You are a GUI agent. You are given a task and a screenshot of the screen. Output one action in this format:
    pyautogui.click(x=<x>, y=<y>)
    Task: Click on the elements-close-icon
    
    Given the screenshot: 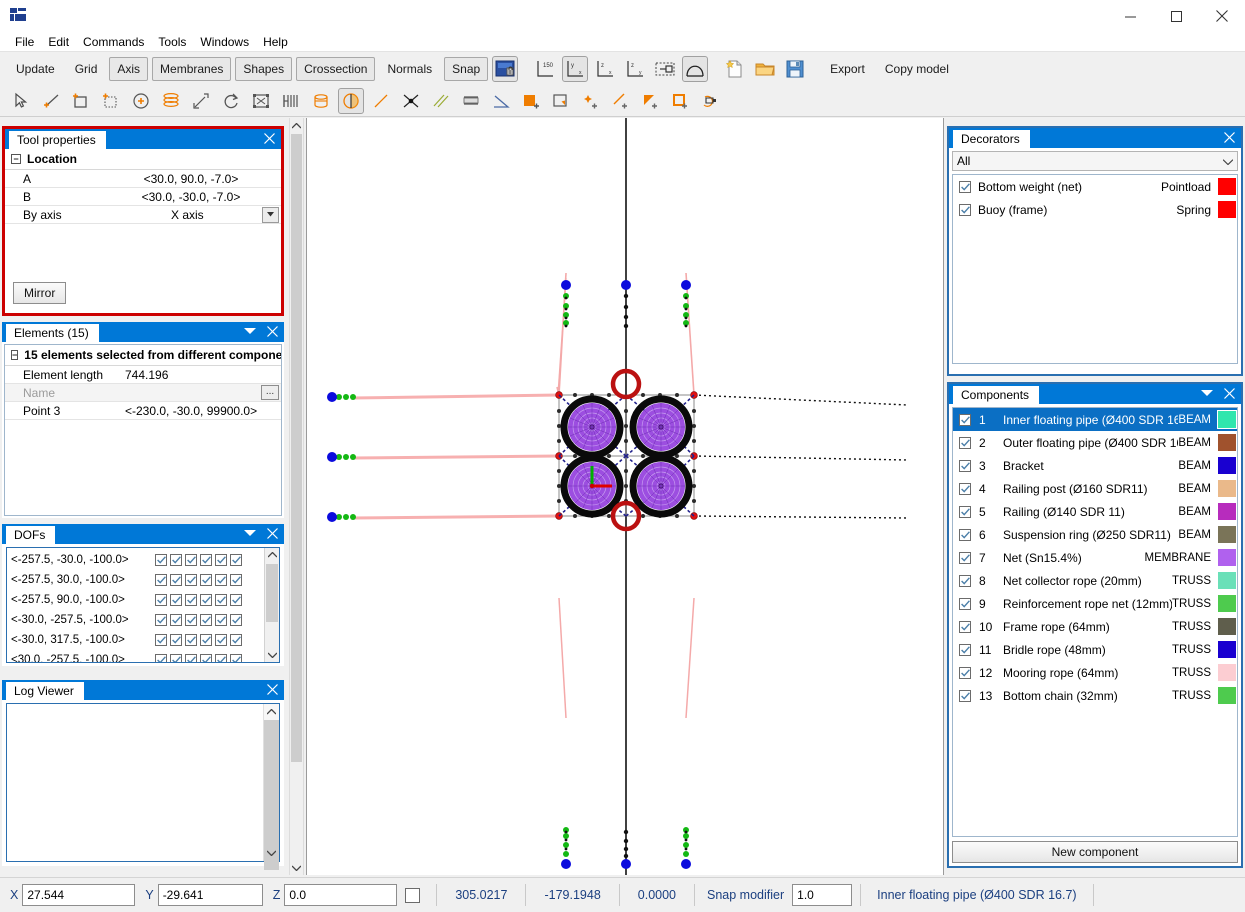 What is the action you would take?
    pyautogui.click(x=272, y=331)
    